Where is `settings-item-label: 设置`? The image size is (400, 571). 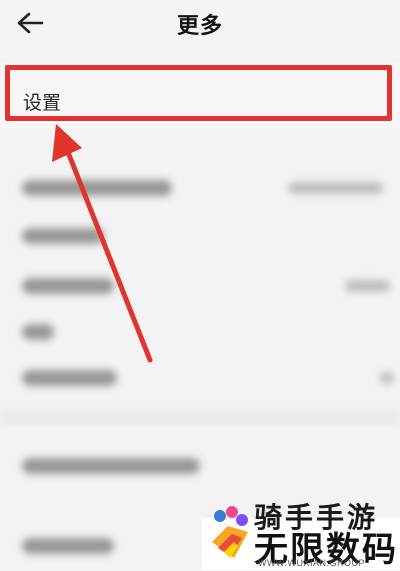 settings-item-label: 设置 is located at coordinates (42, 103).